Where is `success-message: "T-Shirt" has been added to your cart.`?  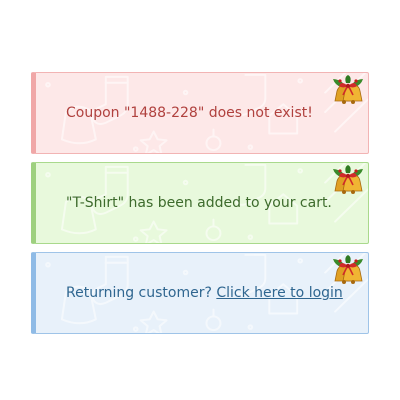 success-message: "T-Shirt" has been added to your cart. is located at coordinates (199, 203).